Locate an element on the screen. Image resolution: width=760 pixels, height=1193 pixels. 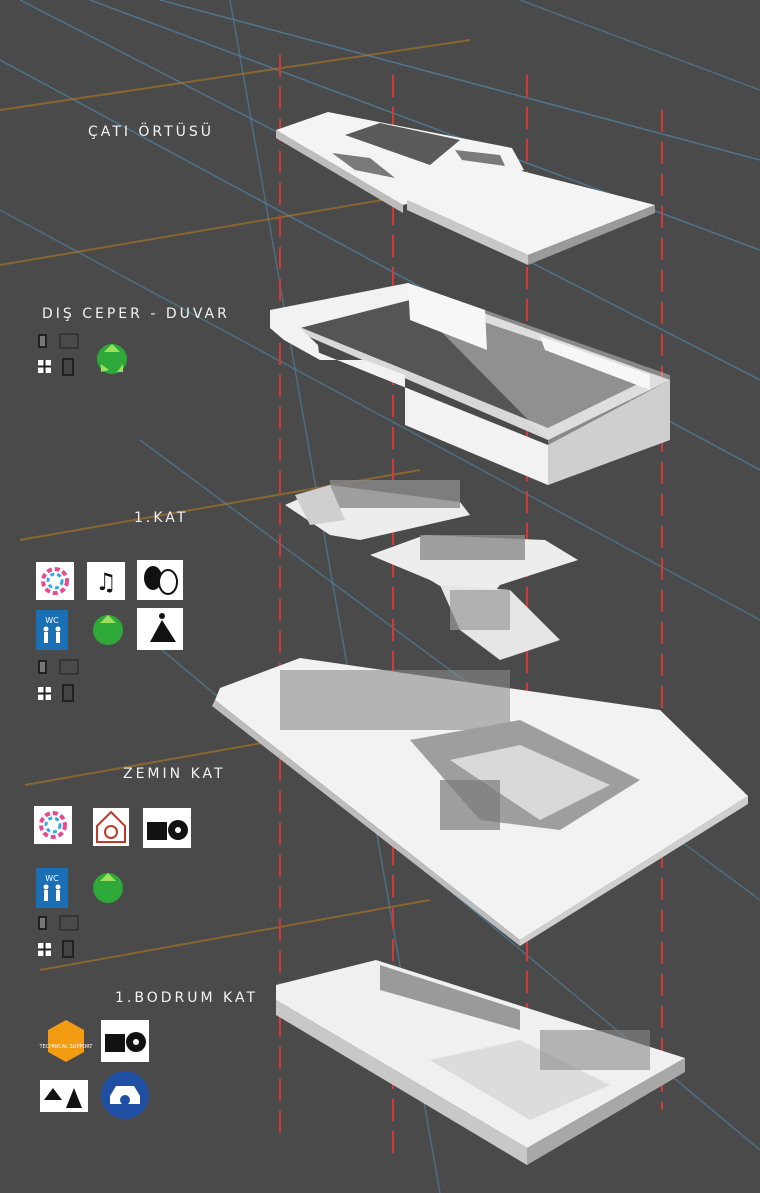
basement-model is located at coordinates (480, 1062).